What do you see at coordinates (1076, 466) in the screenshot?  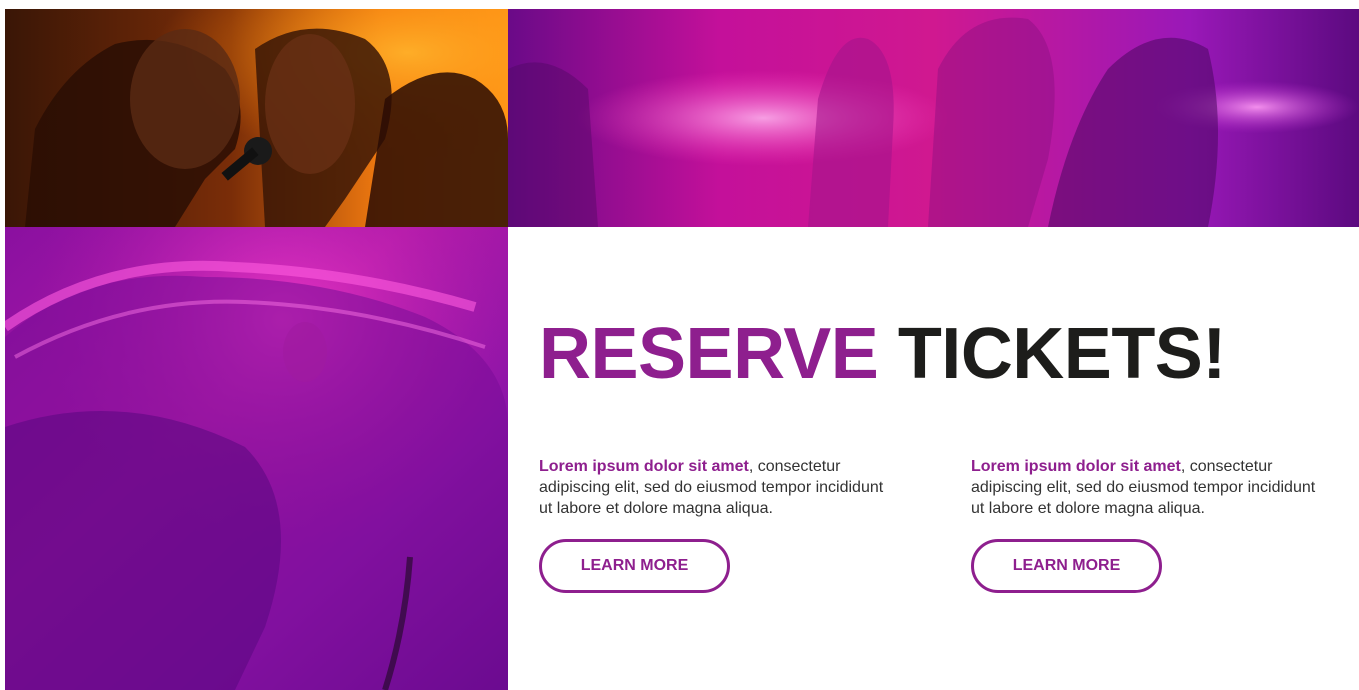 I see `info-lead-right: Lorem ipsum dolor sit amet` at bounding box center [1076, 466].